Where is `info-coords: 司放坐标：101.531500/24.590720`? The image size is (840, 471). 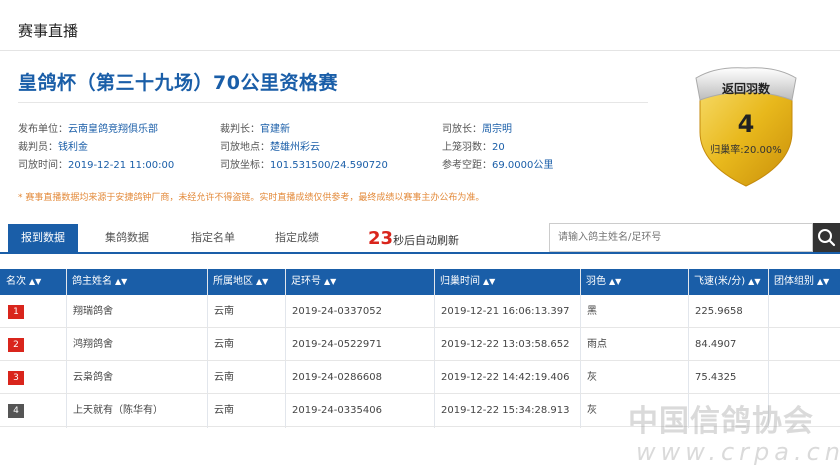
info-coords: 司放坐标：101.531500/24.590720 is located at coordinates (304, 165).